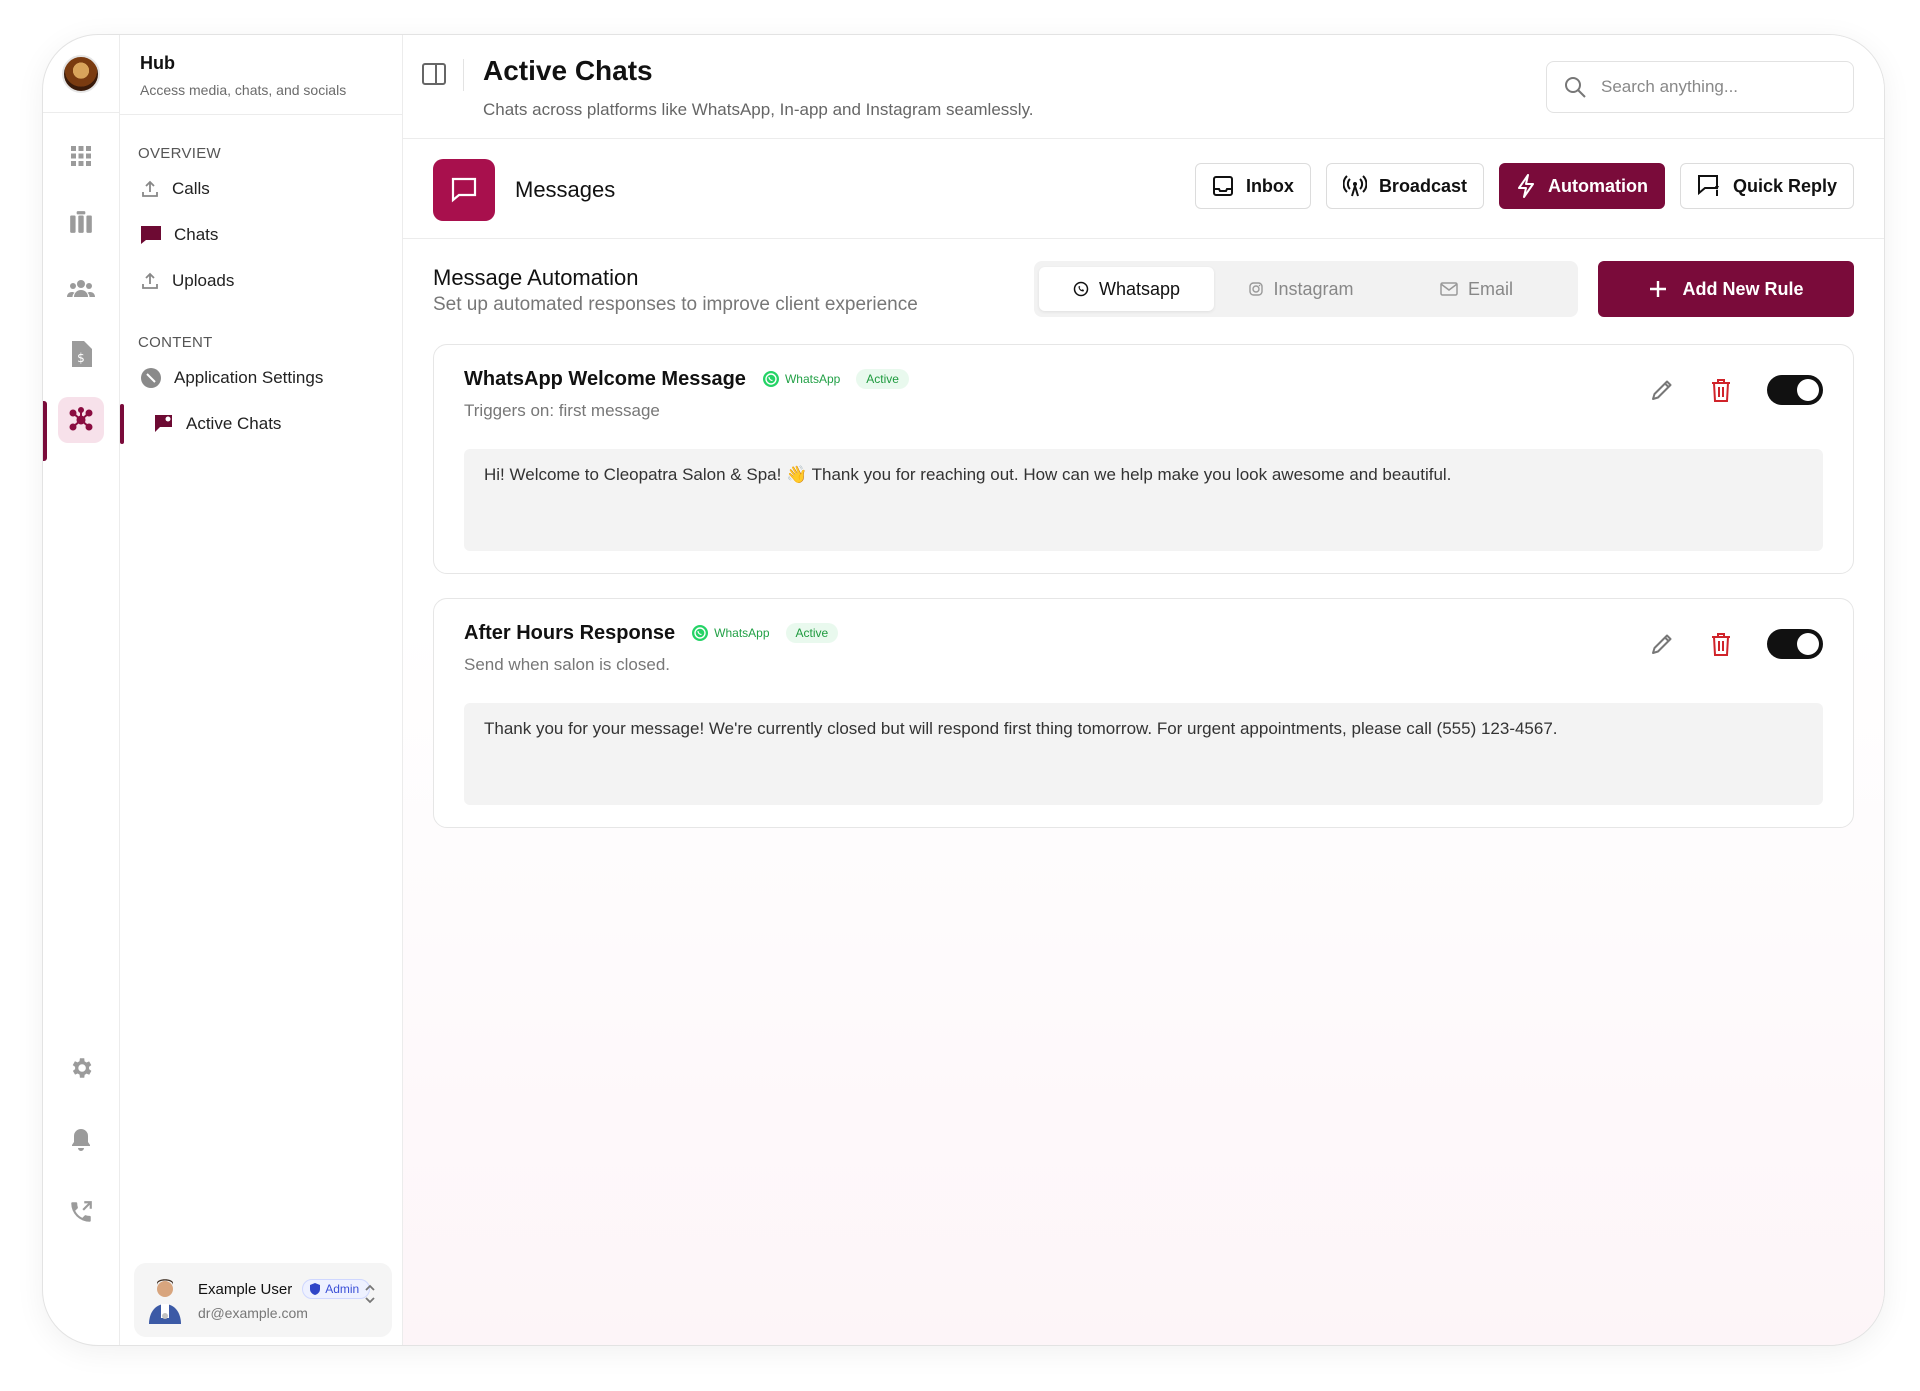  What do you see at coordinates (370, 1287) in the screenshot?
I see `chevron-up-icon` at bounding box center [370, 1287].